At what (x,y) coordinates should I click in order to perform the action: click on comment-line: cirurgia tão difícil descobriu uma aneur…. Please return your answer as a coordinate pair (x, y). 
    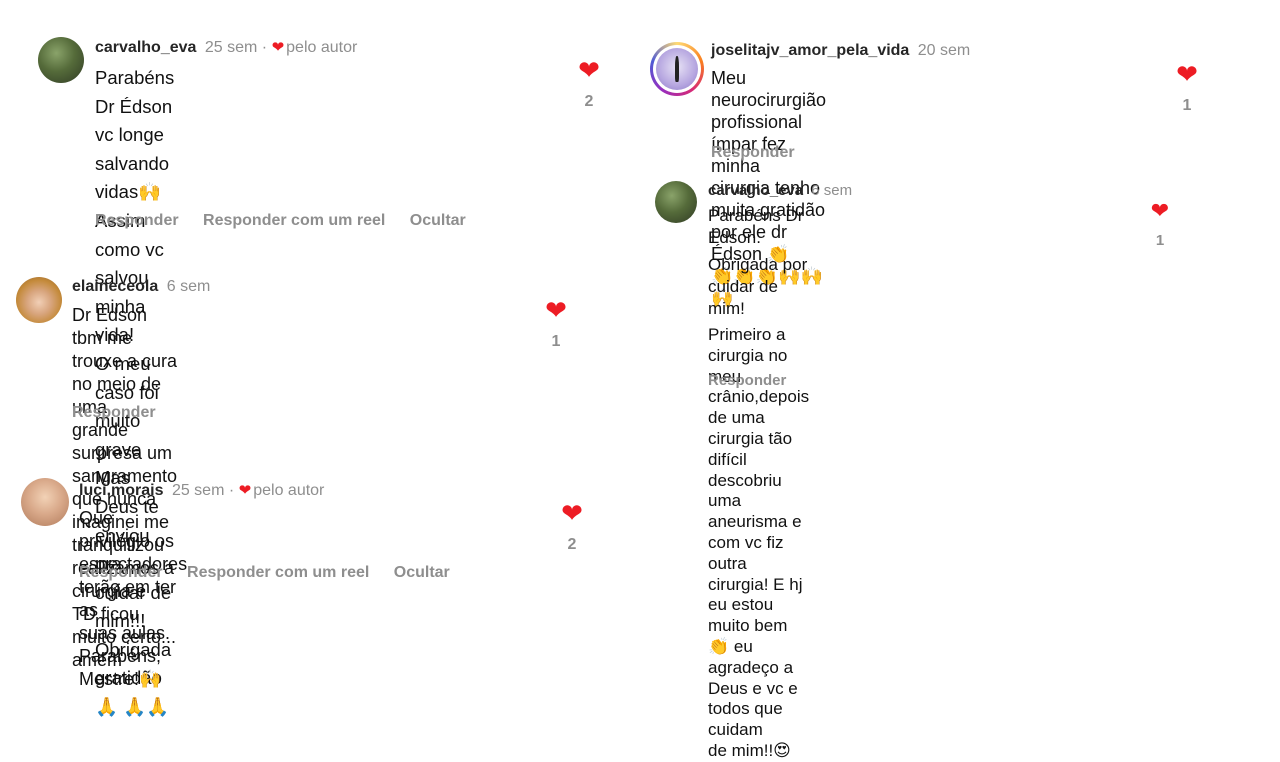
    Looking at the image, I should click on (755, 480).